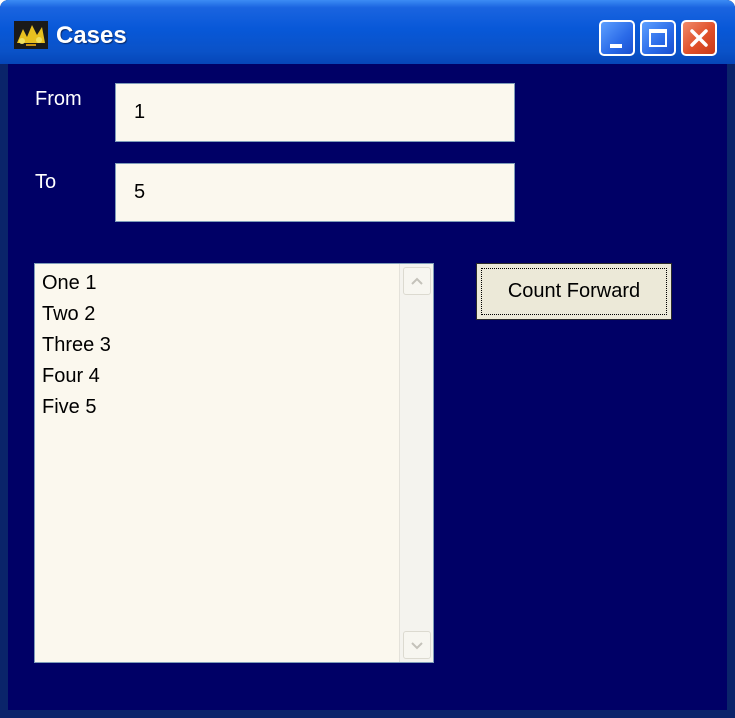 The width and height of the screenshot is (735, 718). What do you see at coordinates (76, 283) in the screenshot?
I see `list-item: One 1` at bounding box center [76, 283].